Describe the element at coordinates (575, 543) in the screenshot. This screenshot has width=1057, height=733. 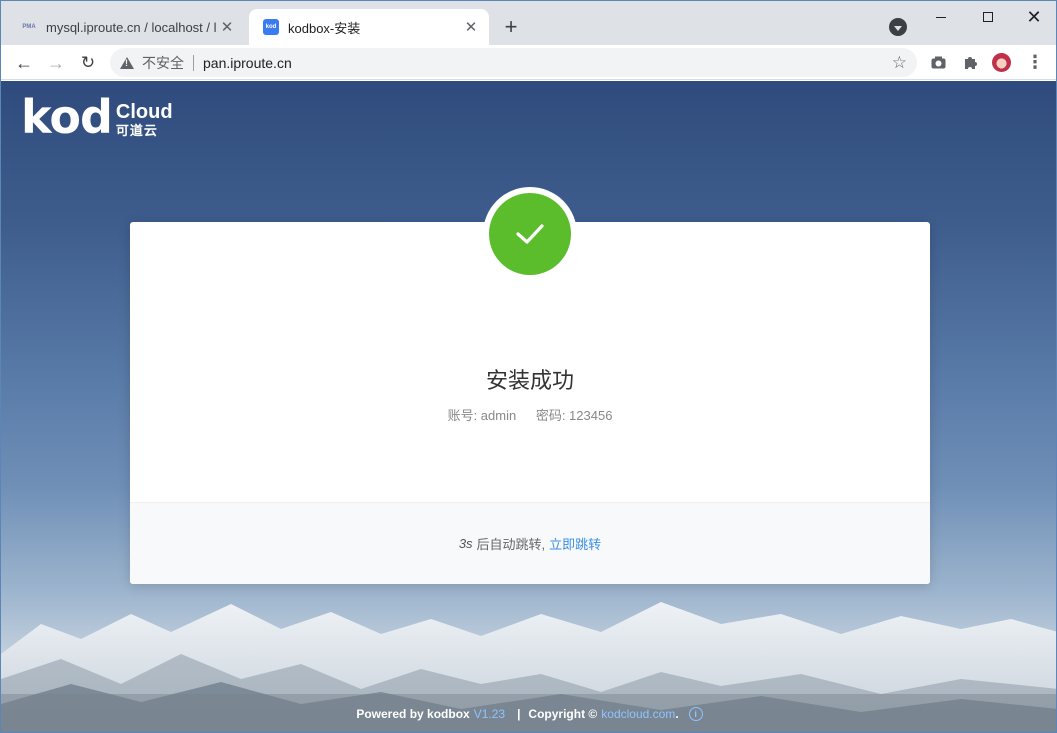
I see `jump-now-link: 立即跳转` at that location.